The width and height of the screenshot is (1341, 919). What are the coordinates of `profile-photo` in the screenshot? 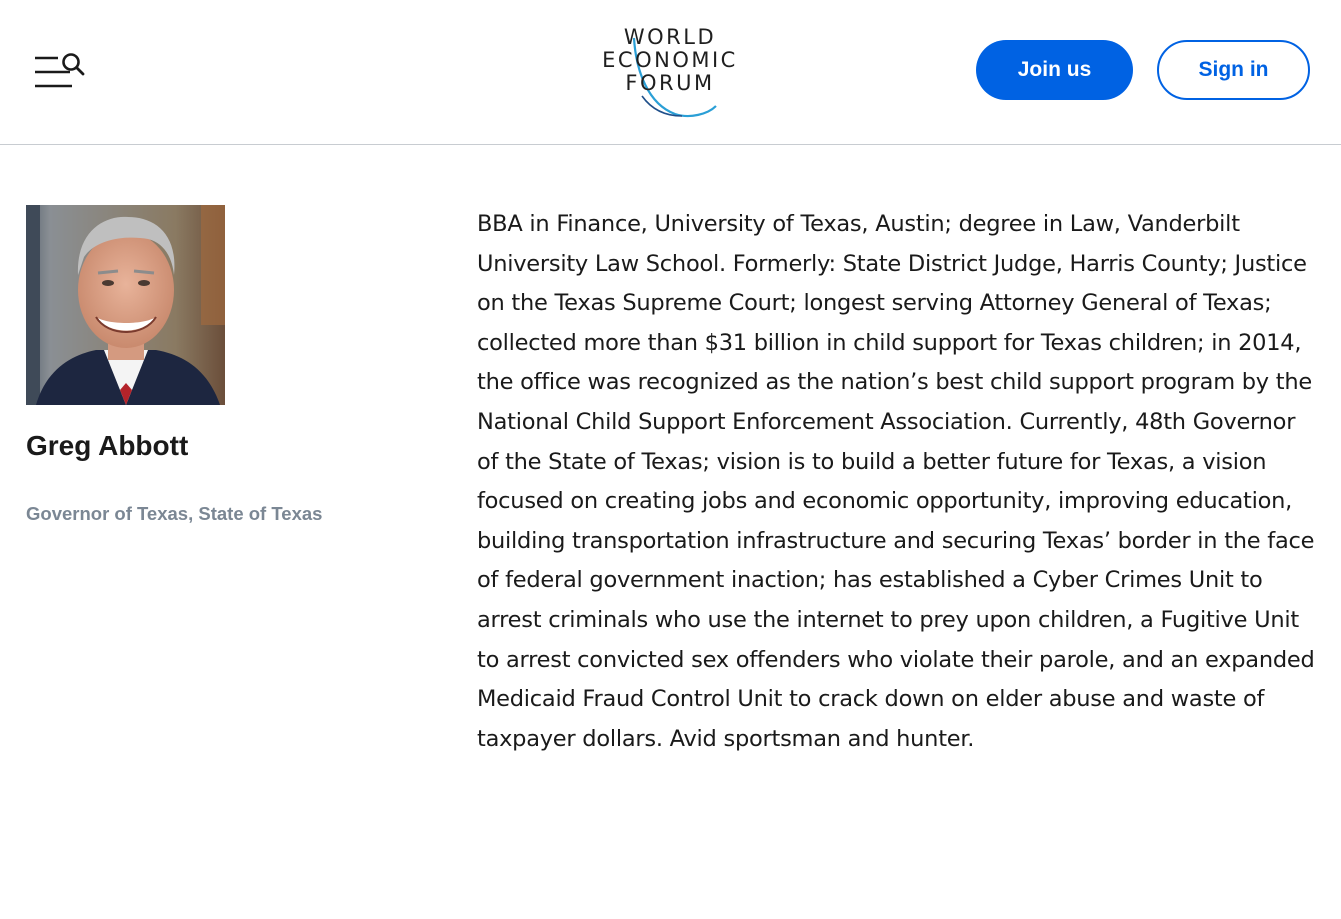 It's located at (125, 305).